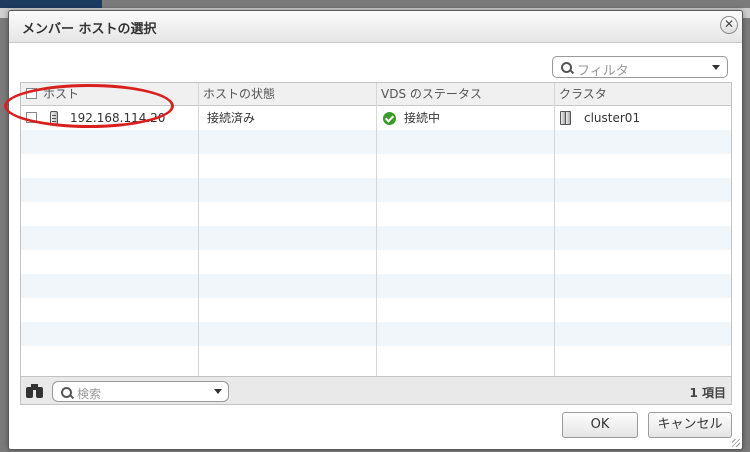 The height and width of the screenshot is (452, 750). What do you see at coordinates (603, 71) in the screenshot?
I see `filter-placeholder: フィルタ` at bounding box center [603, 71].